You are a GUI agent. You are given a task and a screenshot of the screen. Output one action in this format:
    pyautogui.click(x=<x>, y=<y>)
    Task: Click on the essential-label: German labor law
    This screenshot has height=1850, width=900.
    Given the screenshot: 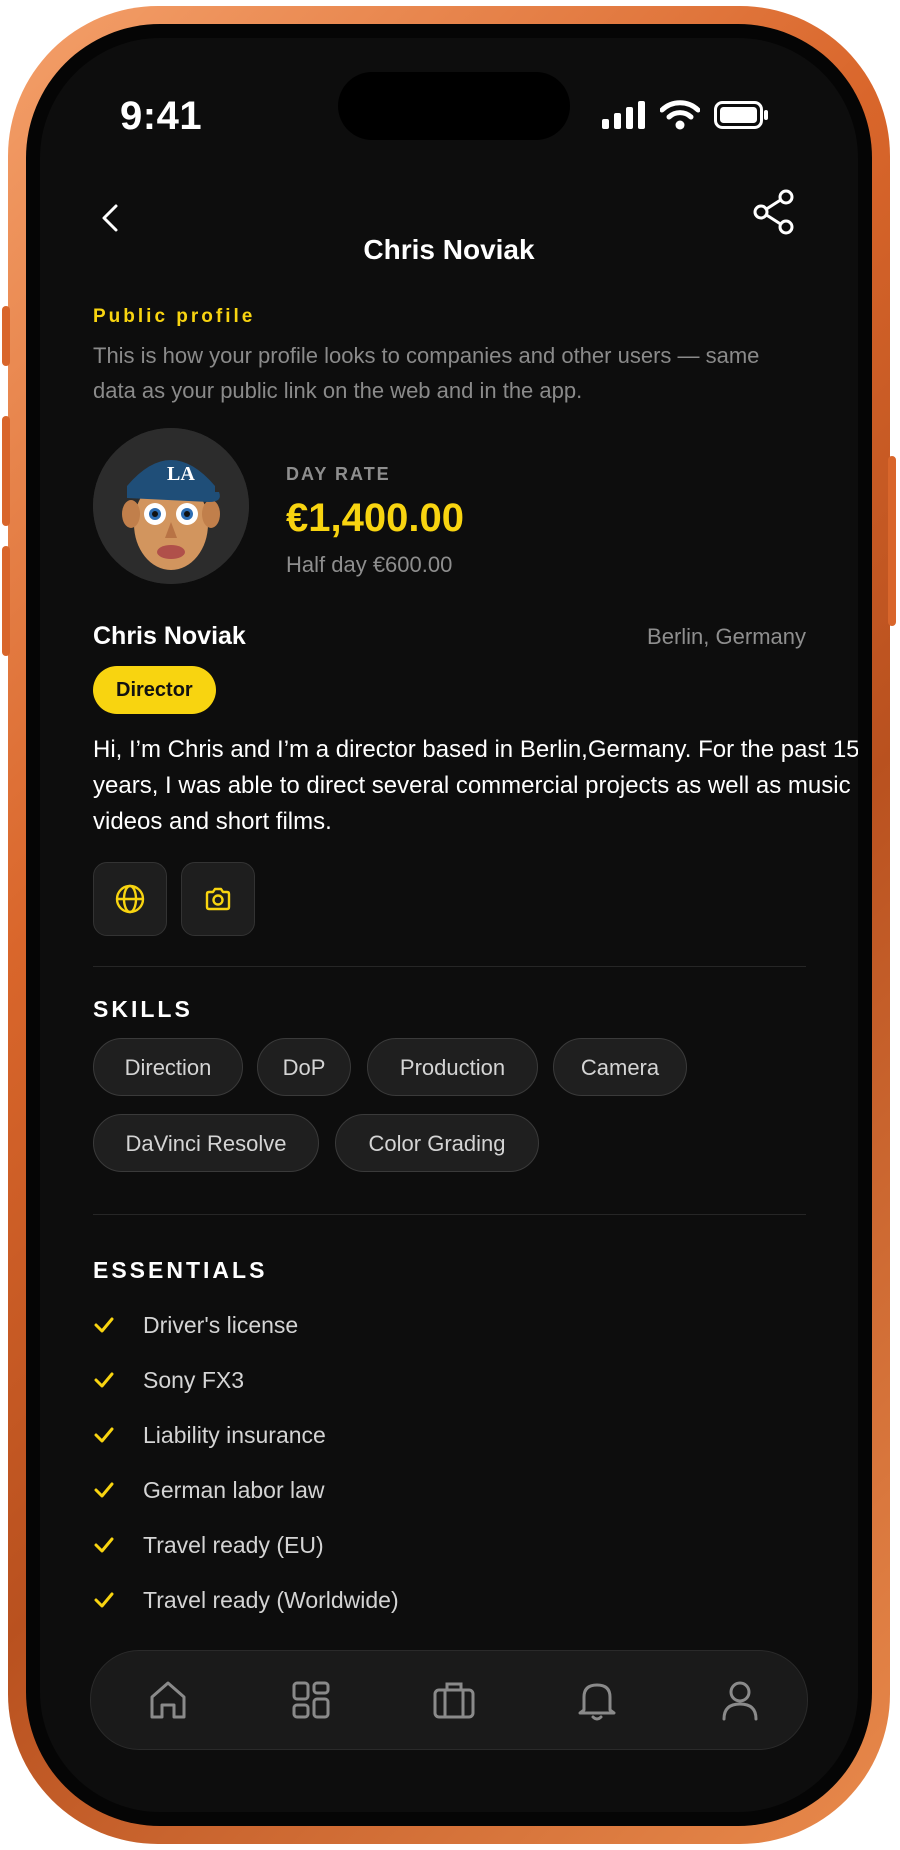 What is the action you would take?
    pyautogui.click(x=234, y=1489)
    